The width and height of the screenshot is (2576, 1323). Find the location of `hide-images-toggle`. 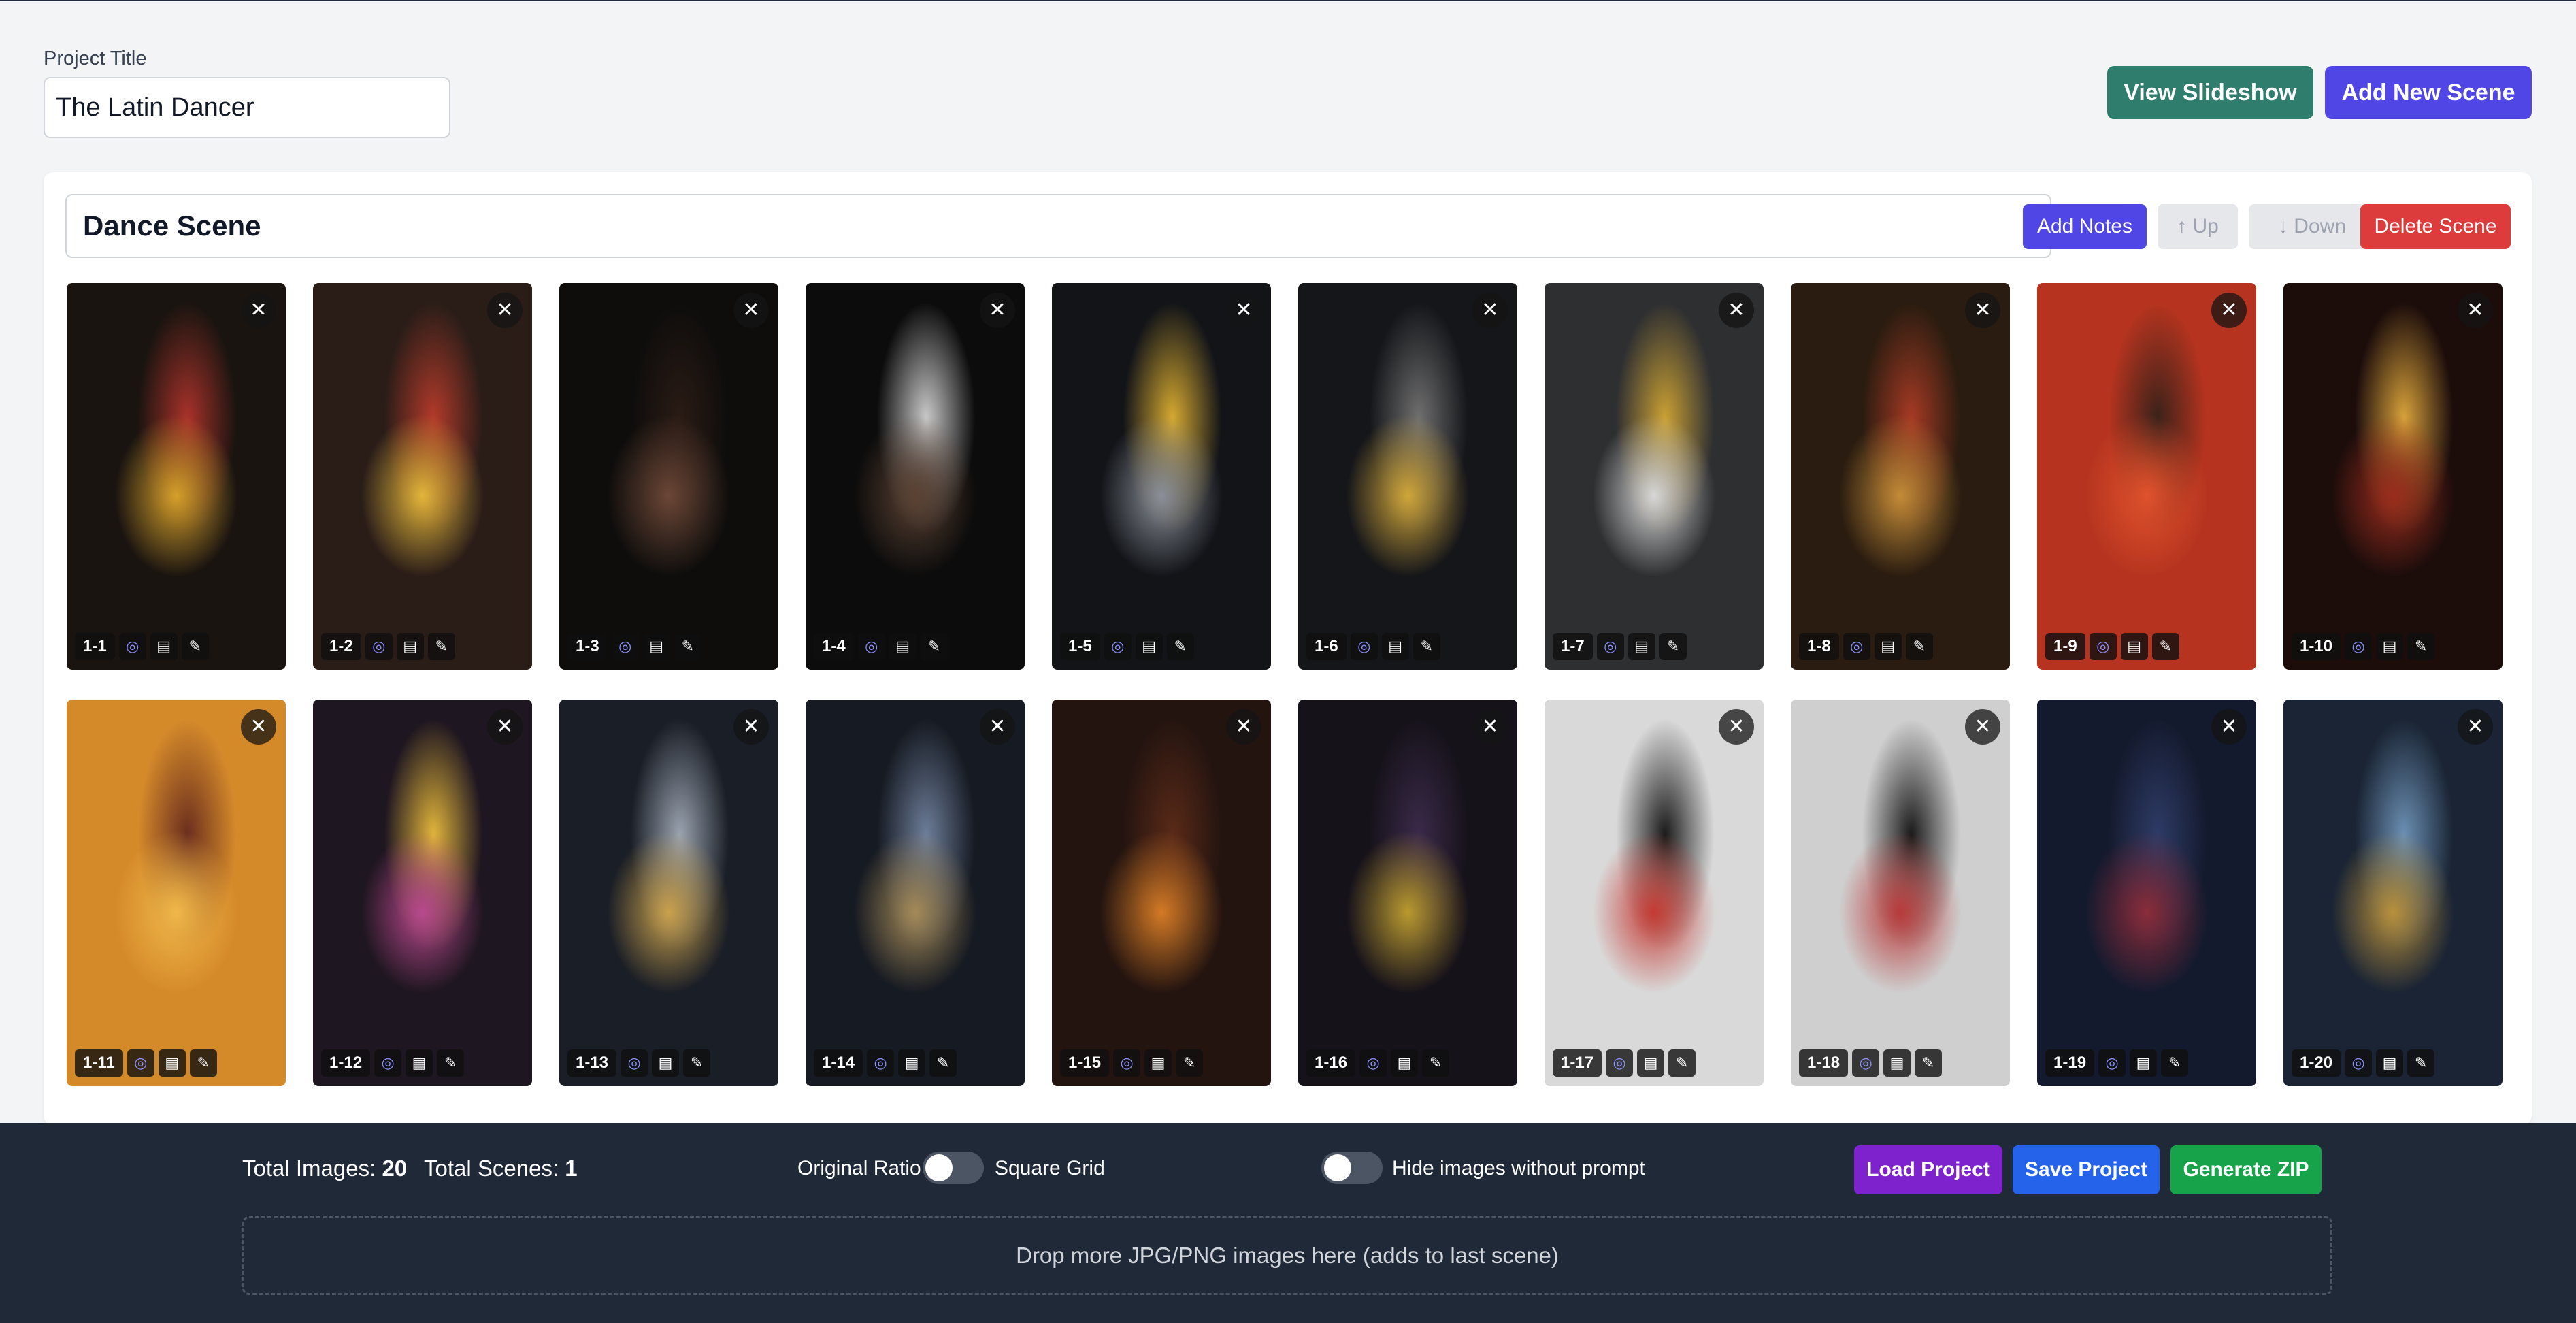

hide-images-toggle is located at coordinates (1352, 1168).